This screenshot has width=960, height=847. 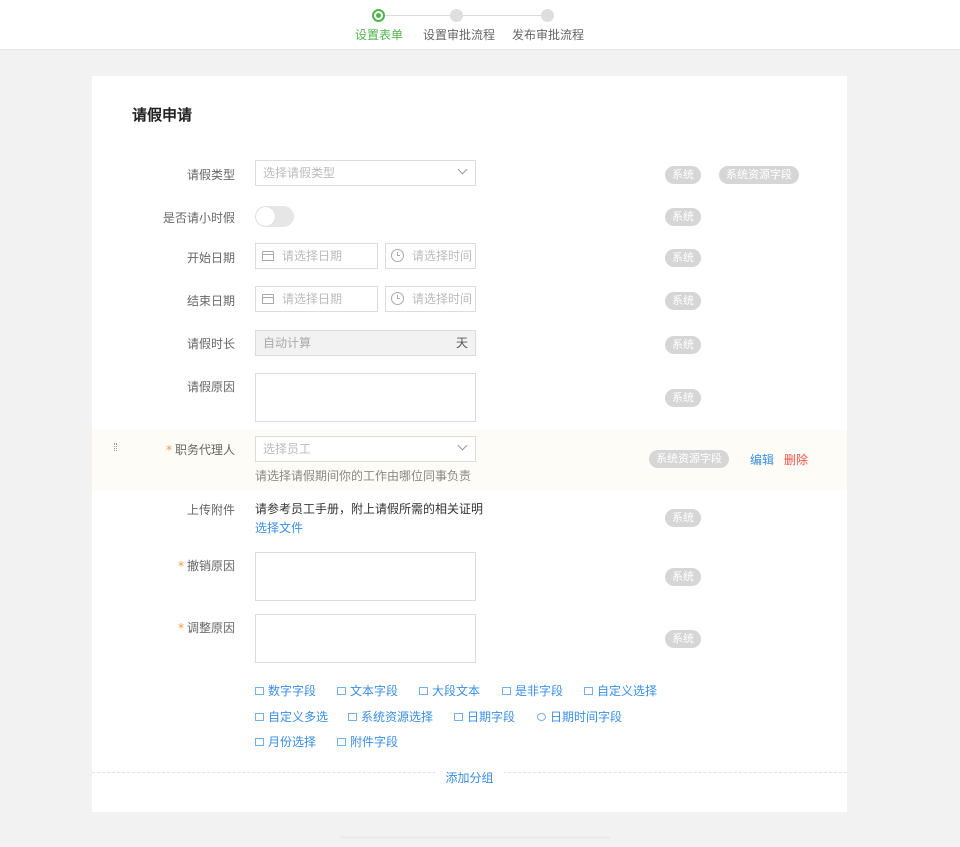 I want to click on month-icon, so click(x=259, y=742).